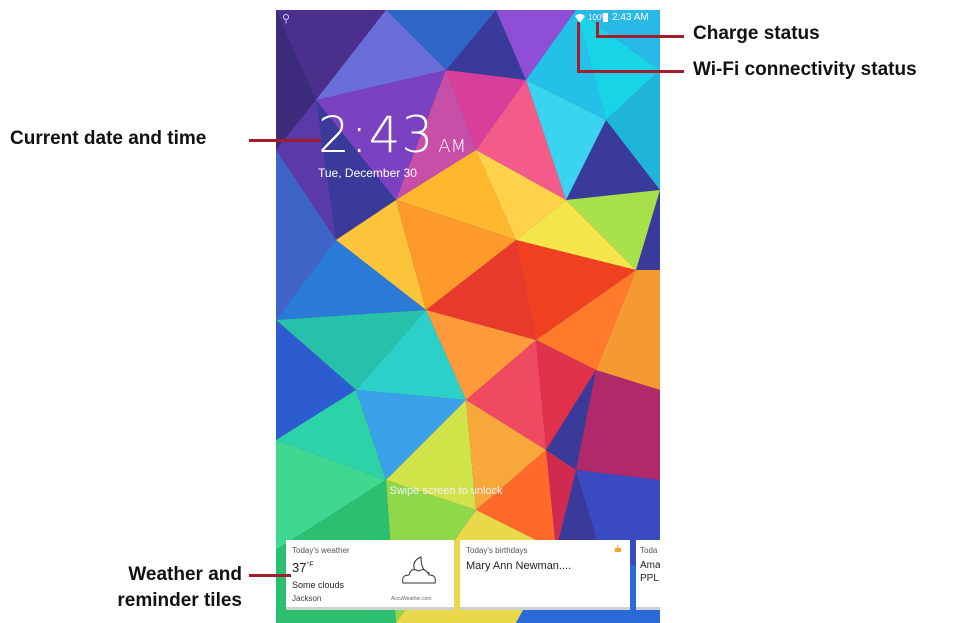  What do you see at coordinates (805, 69) in the screenshot?
I see `wifi-status-callout: Wi-Fi connectivity status` at bounding box center [805, 69].